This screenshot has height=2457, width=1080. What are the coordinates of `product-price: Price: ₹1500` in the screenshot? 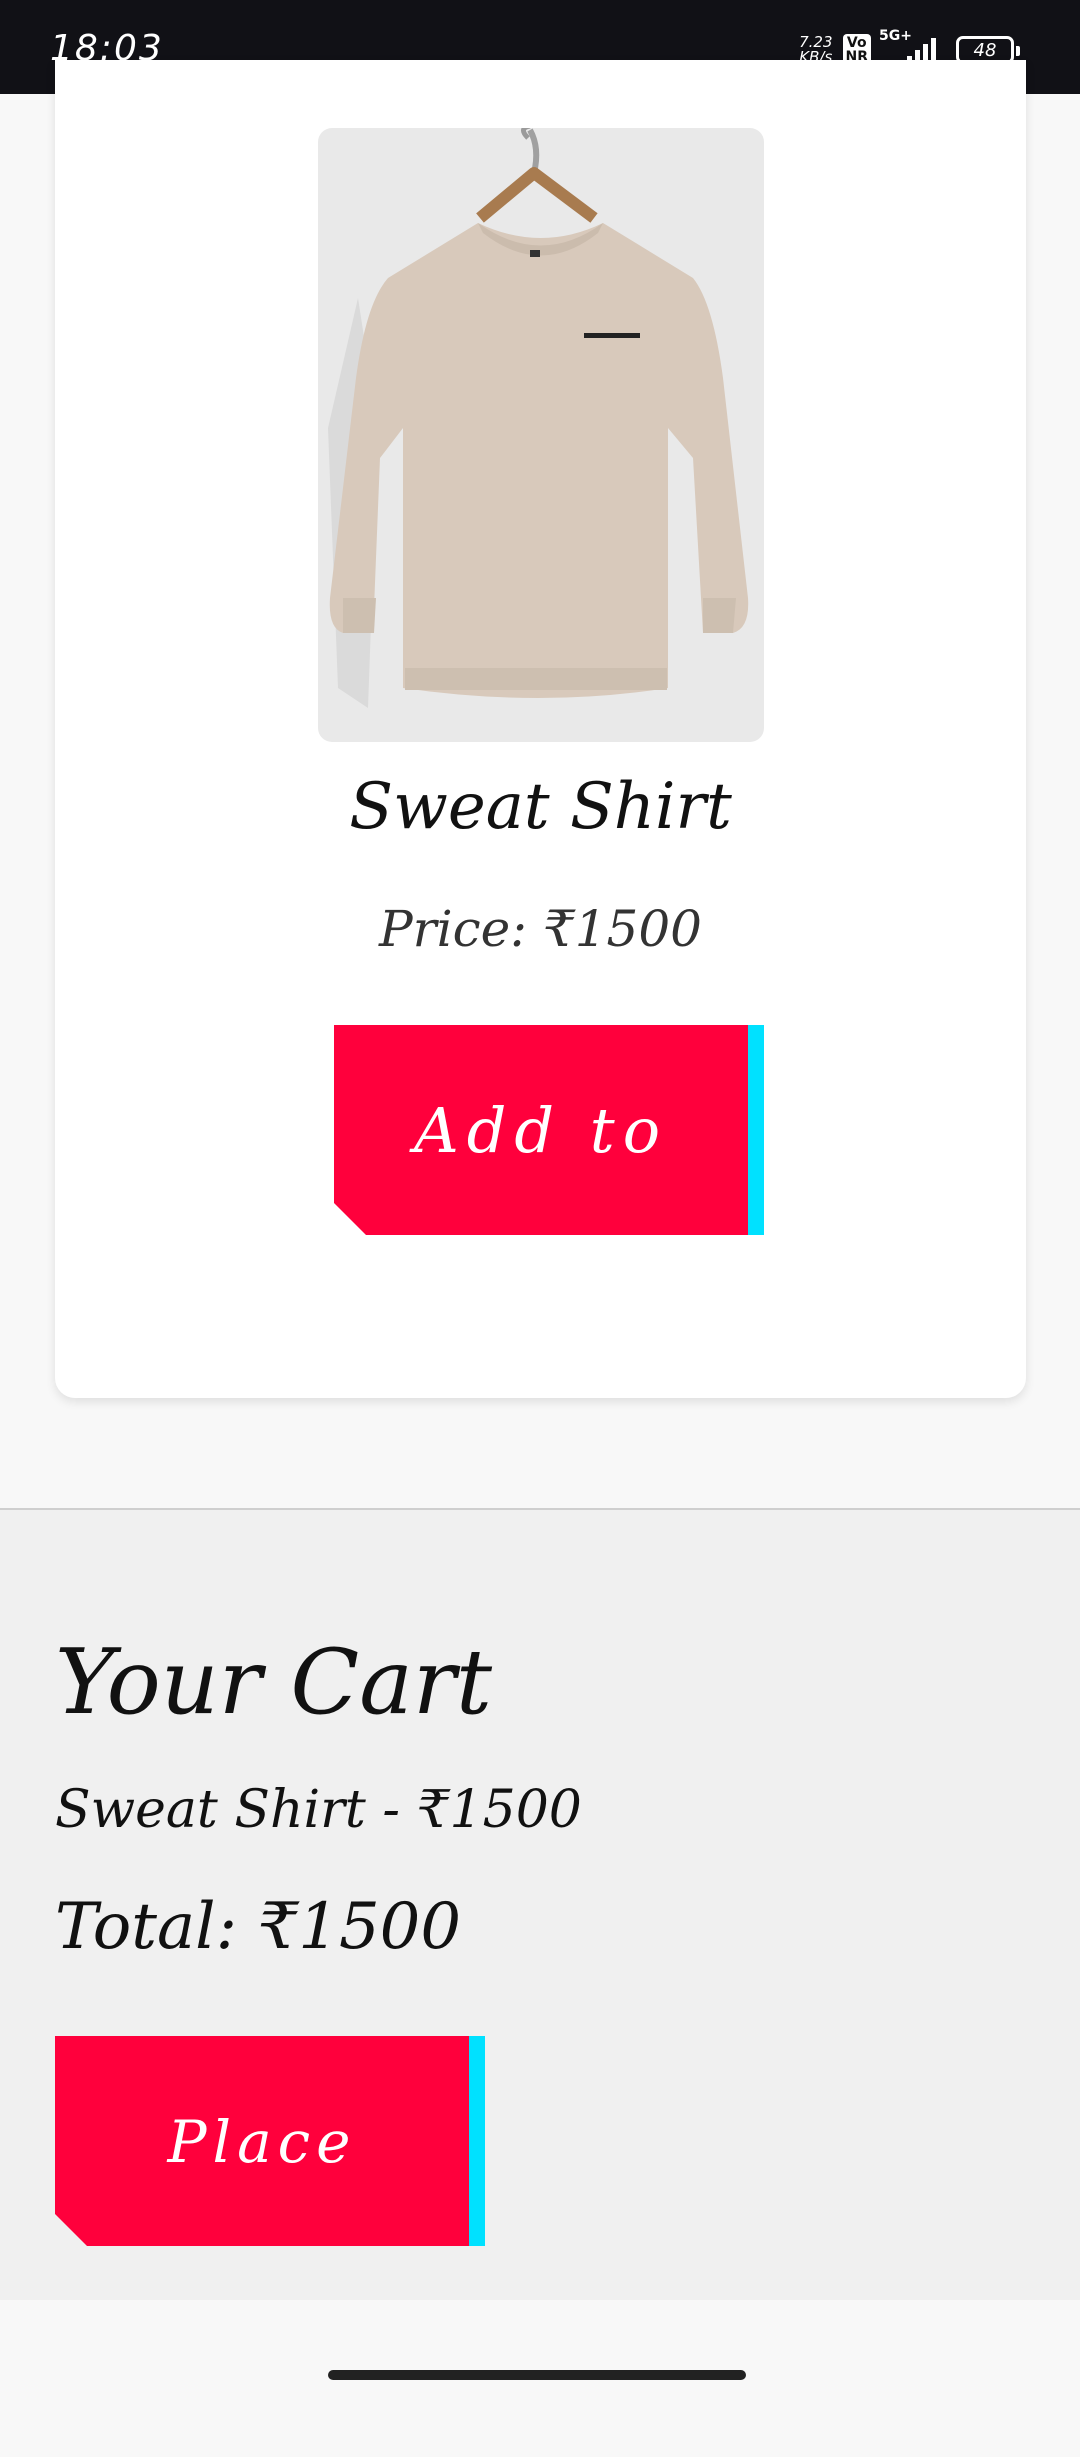 It's located at (540, 929).